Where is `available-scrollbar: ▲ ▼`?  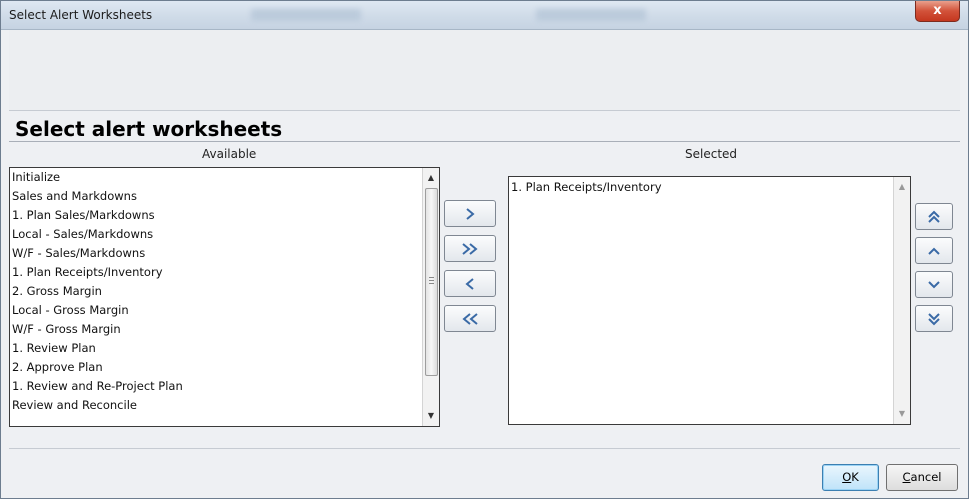 available-scrollbar: ▲ ▼ is located at coordinates (430, 297).